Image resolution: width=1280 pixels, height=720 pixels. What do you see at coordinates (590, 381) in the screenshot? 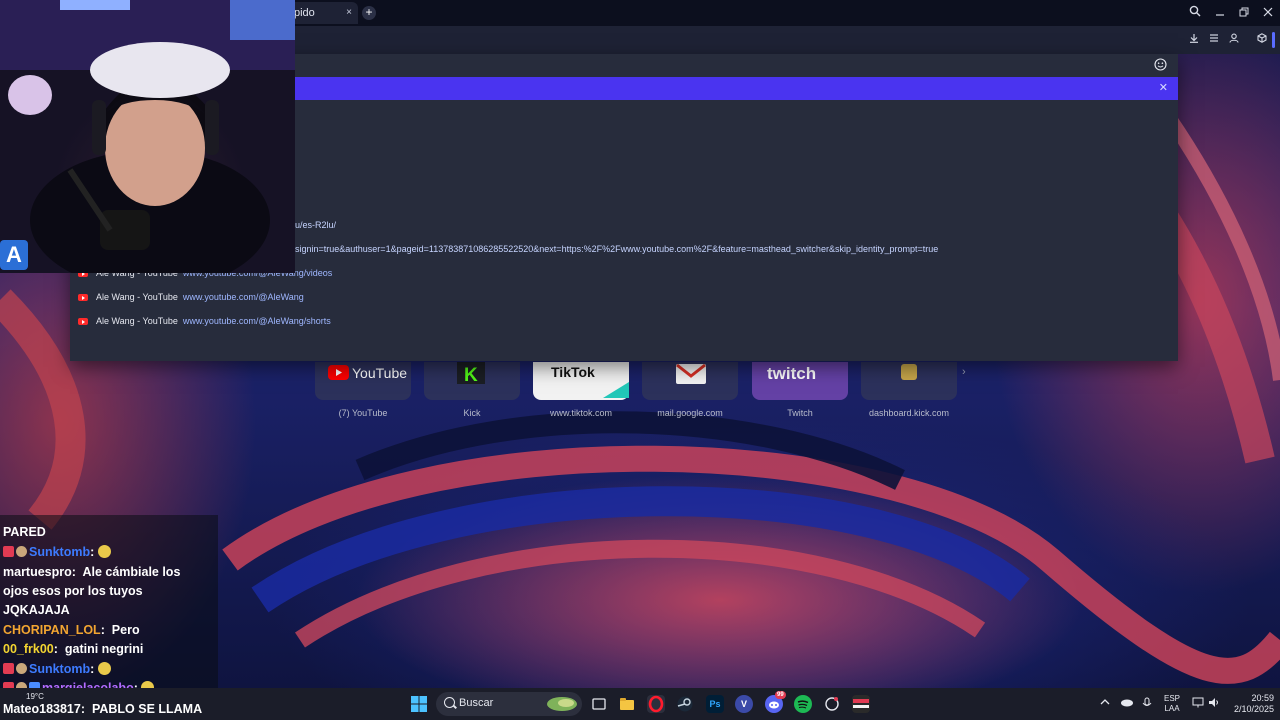
I see `tiktok-logo-icon: TikTok` at bounding box center [590, 381].